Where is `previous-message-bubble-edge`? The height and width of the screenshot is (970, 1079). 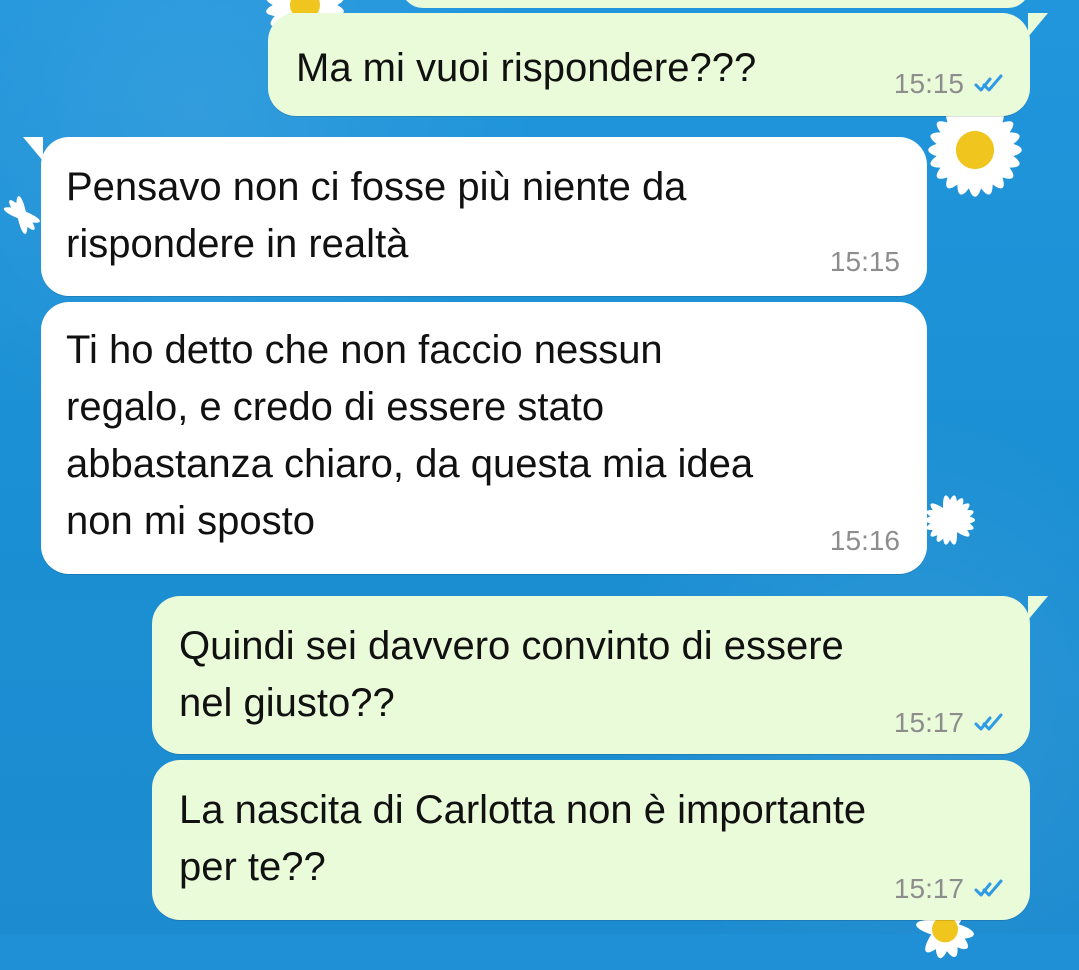
previous-message-bubble-edge is located at coordinates (715, 4).